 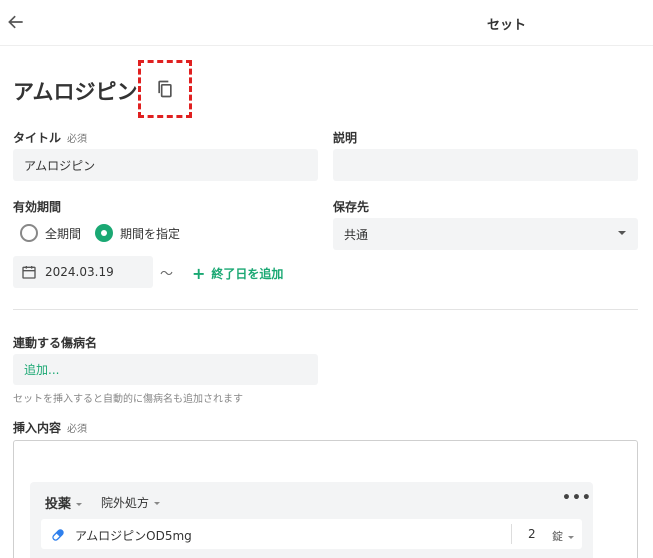 I want to click on description-input, so click(x=485, y=165).